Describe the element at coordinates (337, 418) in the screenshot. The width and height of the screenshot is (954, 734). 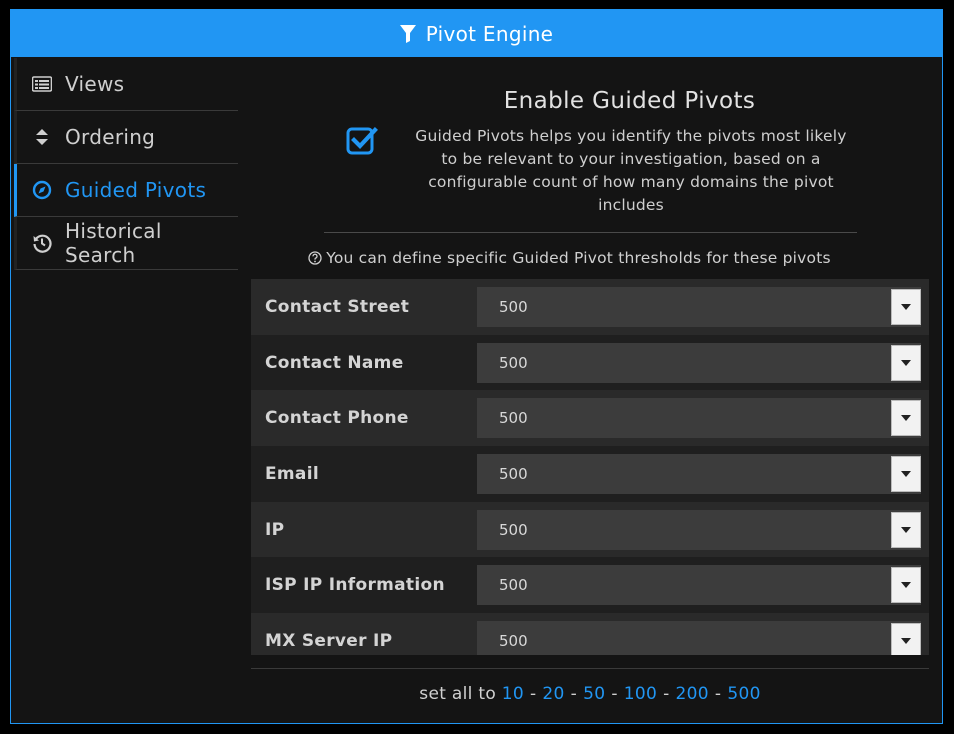
I see `pivot-label: Contact Phone` at that location.